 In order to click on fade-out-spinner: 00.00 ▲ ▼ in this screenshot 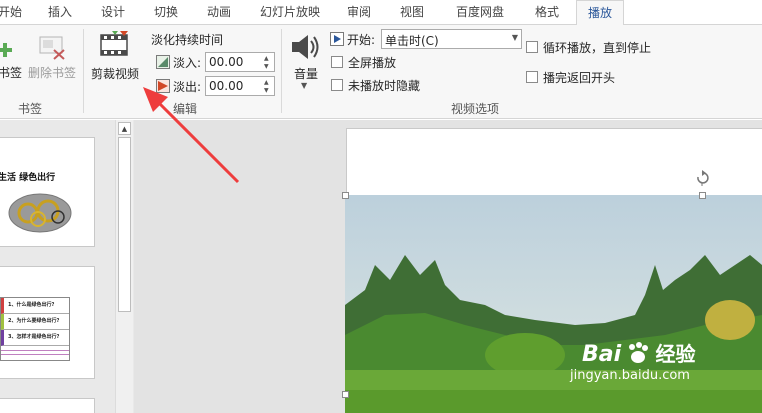, I will do `click(240, 86)`.